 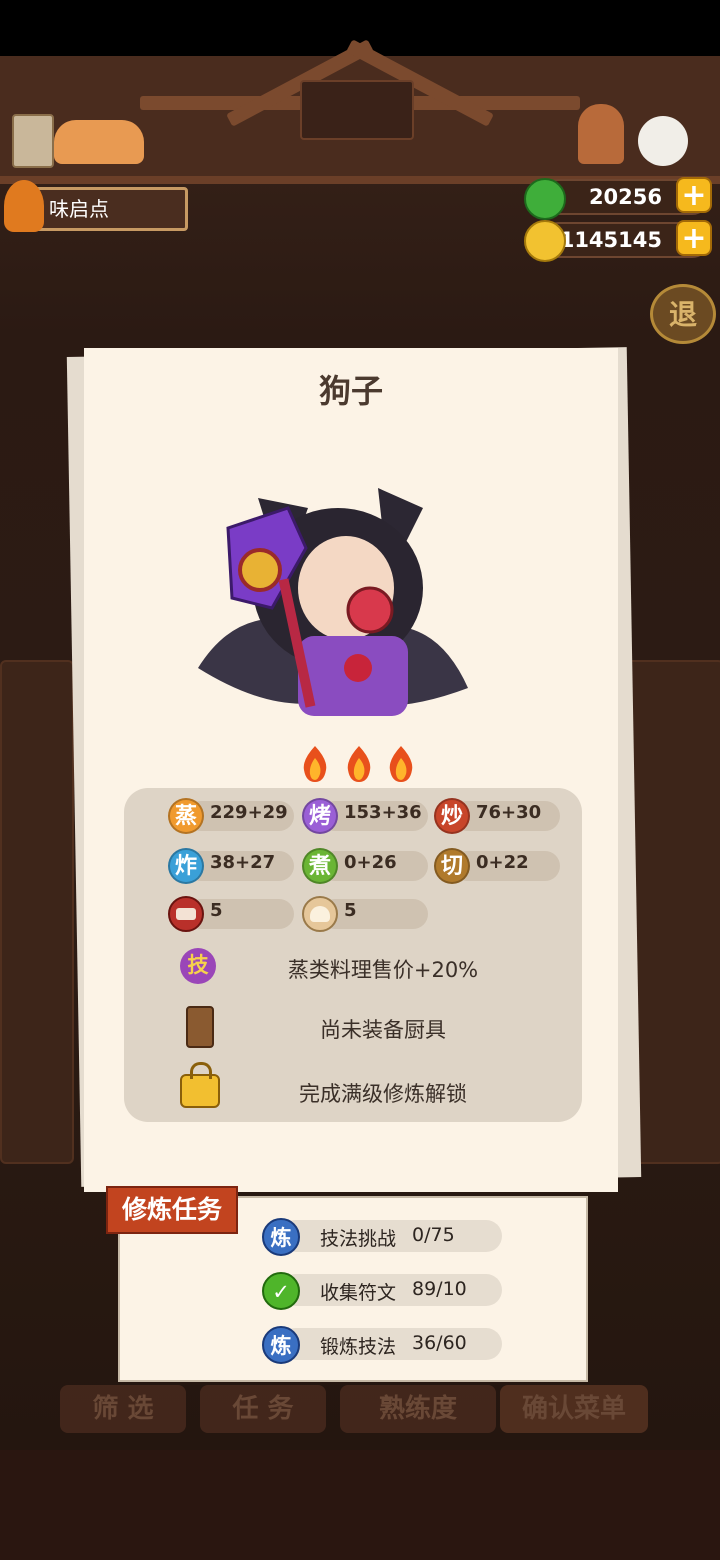 What do you see at coordinates (99, 142) in the screenshot?
I see `cat-decoration-icon` at bounding box center [99, 142].